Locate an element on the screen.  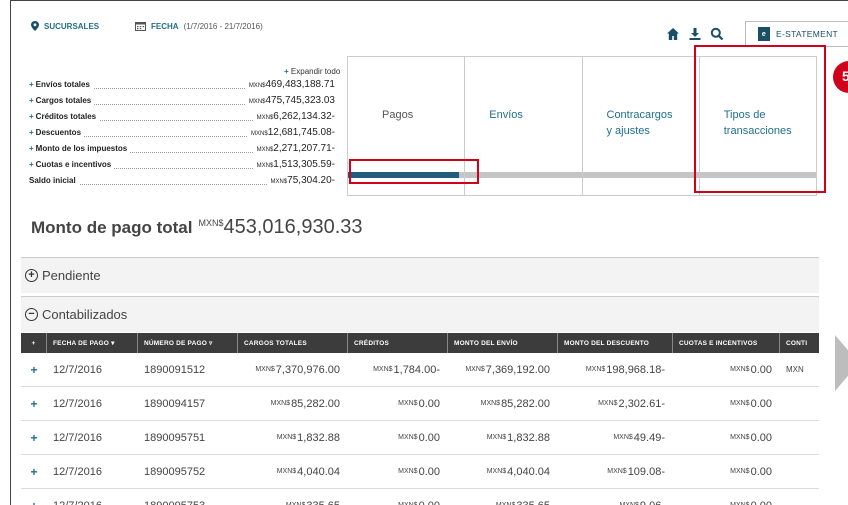
total-label: Monto de pago total is located at coordinates (112, 227).